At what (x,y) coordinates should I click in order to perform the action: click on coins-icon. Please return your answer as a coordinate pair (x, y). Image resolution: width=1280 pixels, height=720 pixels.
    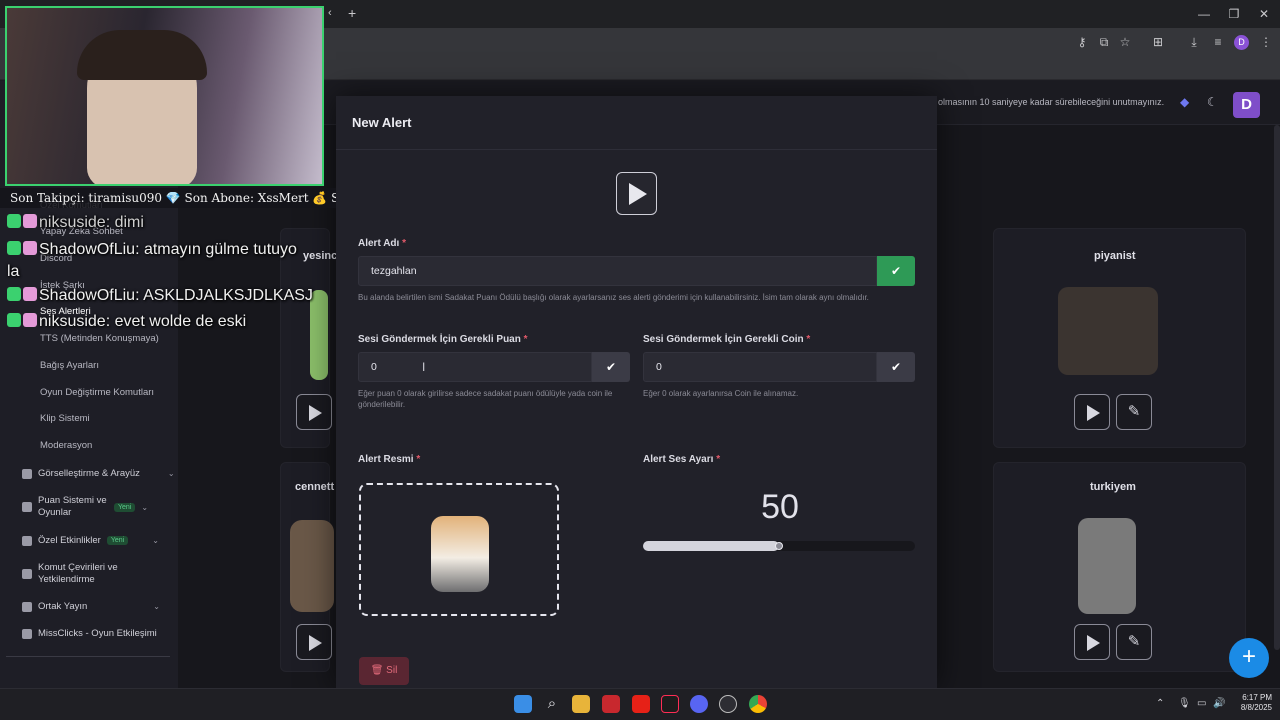
    Looking at the image, I should click on (27, 507).